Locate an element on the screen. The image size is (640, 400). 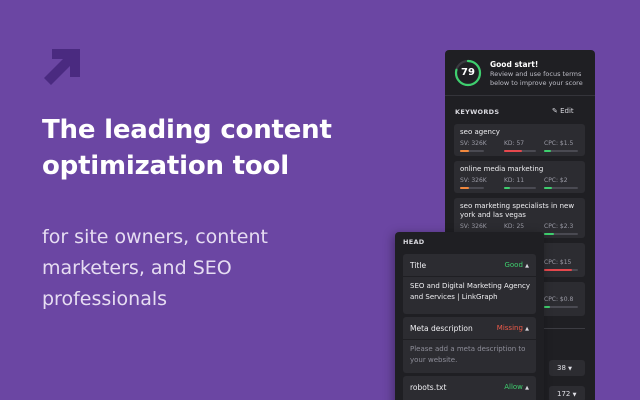
score-value: 79 is located at coordinates (468, 72).